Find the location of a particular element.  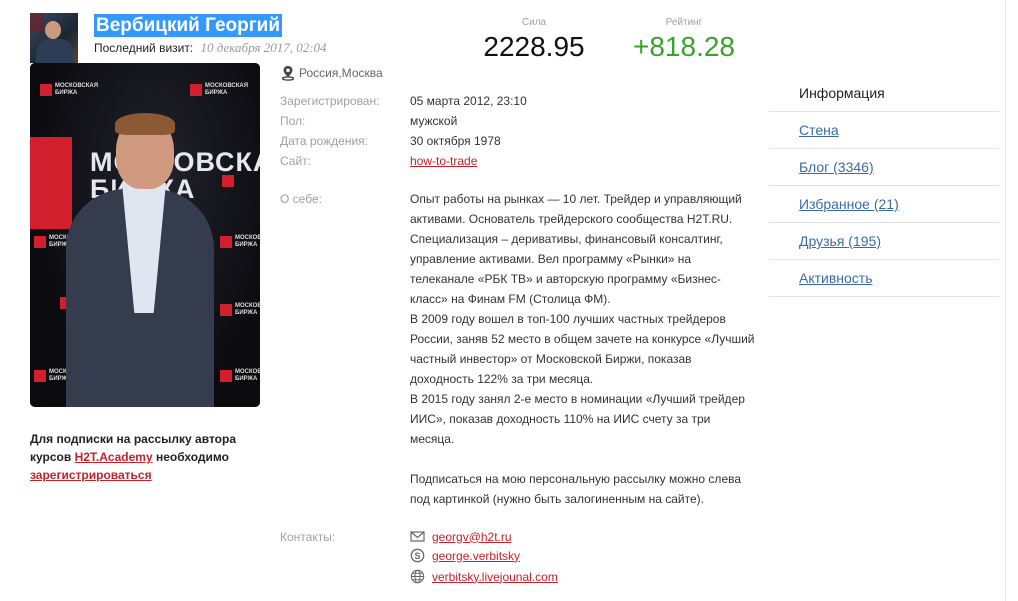

web-link: verbitsky.livejounal.com is located at coordinates (495, 577).